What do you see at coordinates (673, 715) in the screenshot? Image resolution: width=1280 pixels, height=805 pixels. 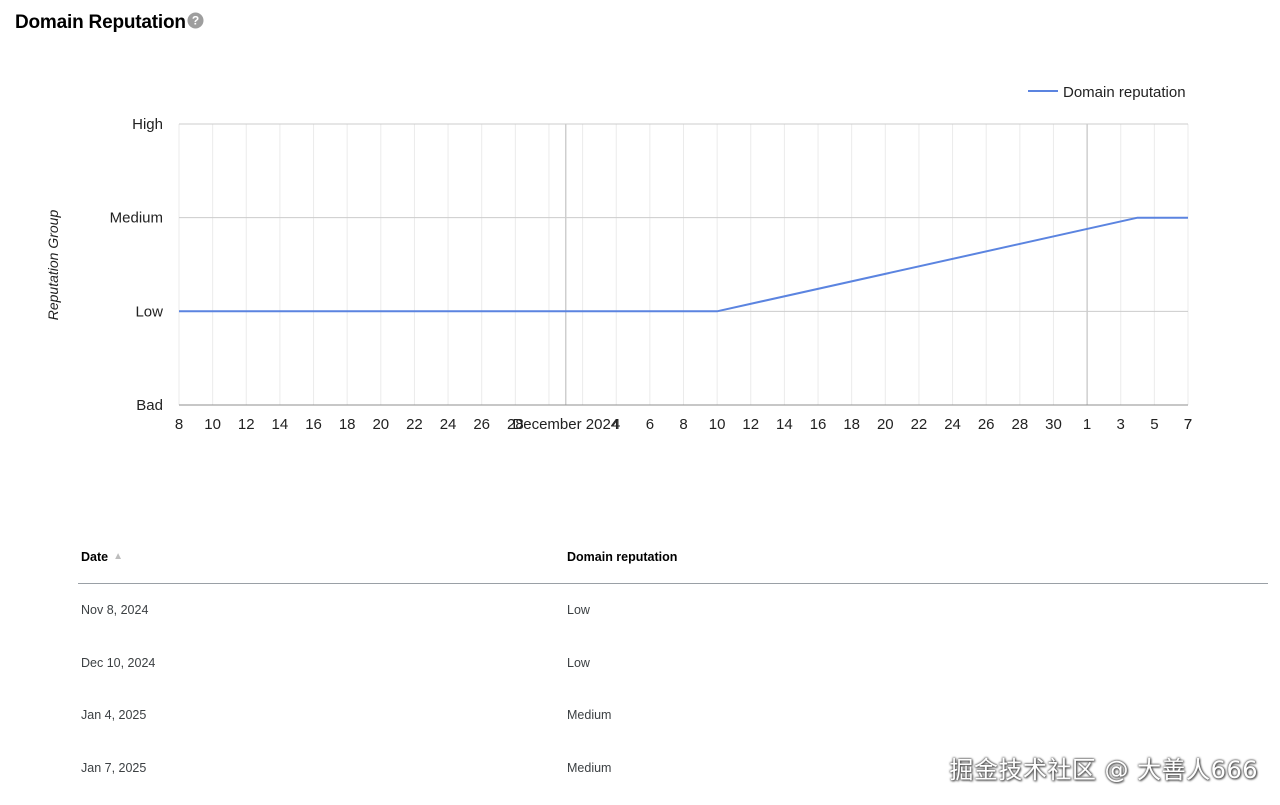 I see `table-row: Jan 4, 2025 Medium` at bounding box center [673, 715].